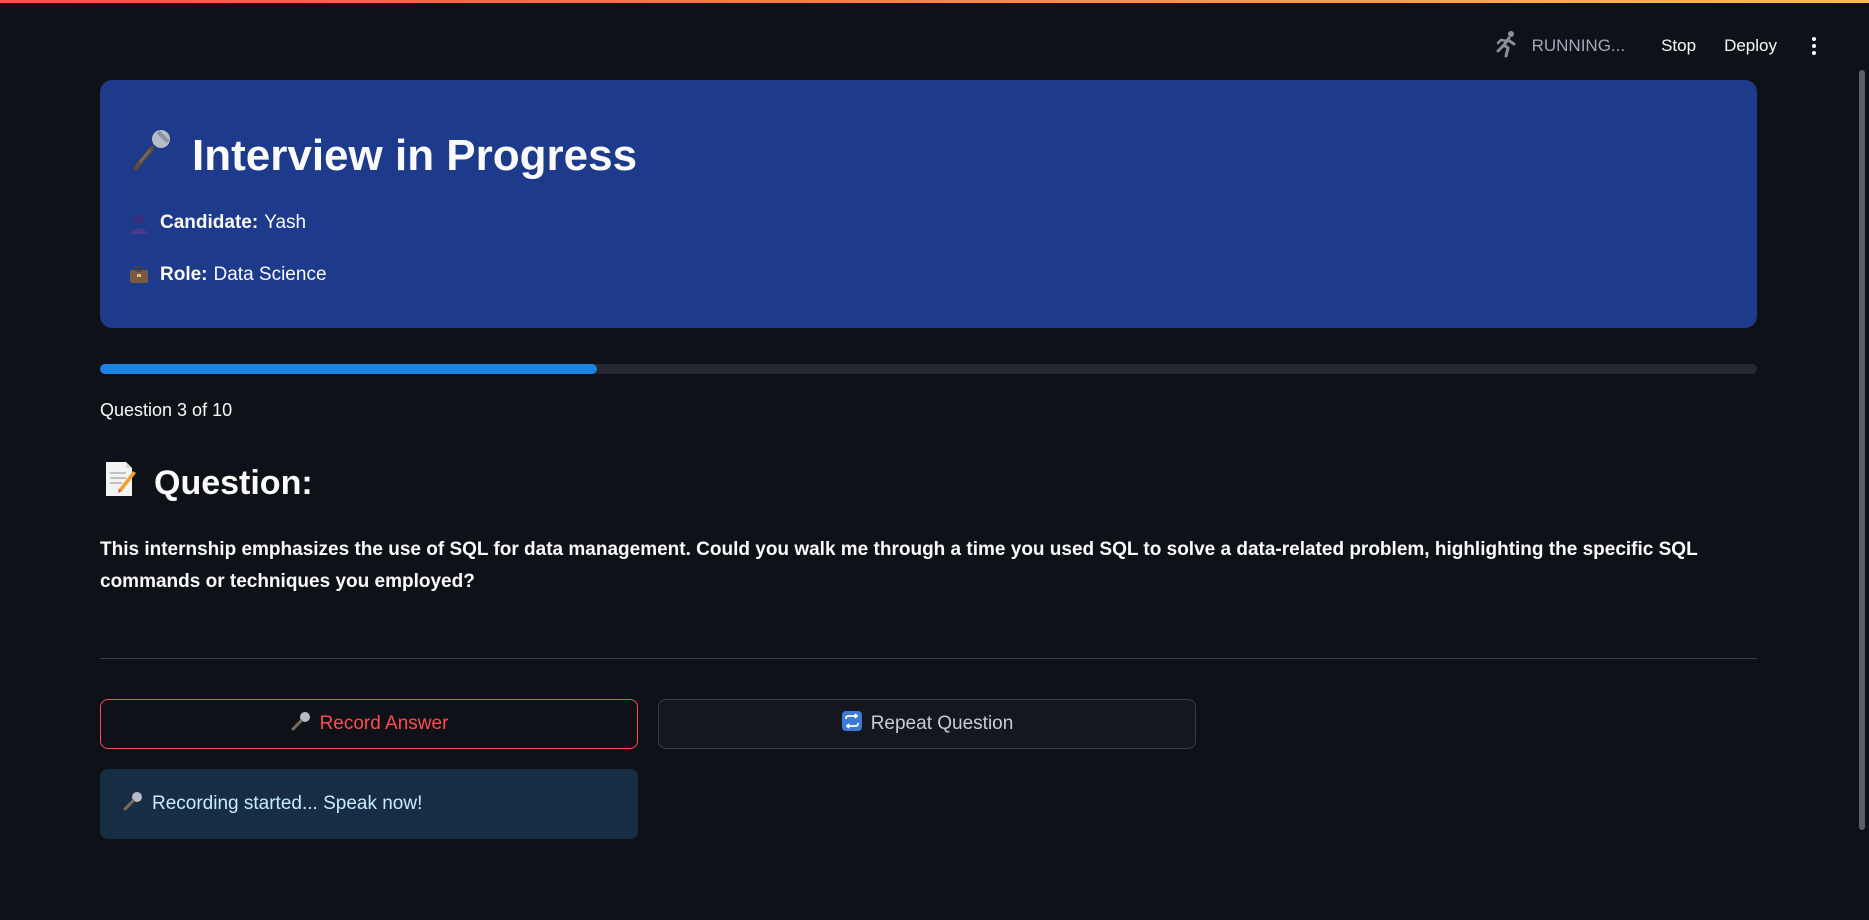  What do you see at coordinates (934, 1) in the screenshot?
I see `top-decoration-bar` at bounding box center [934, 1].